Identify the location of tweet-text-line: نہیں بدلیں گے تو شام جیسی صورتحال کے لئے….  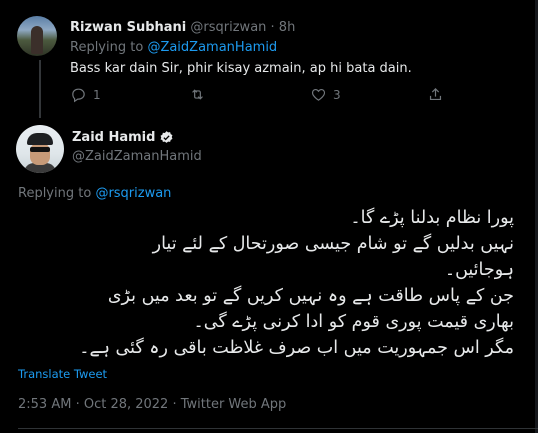
(333, 244).